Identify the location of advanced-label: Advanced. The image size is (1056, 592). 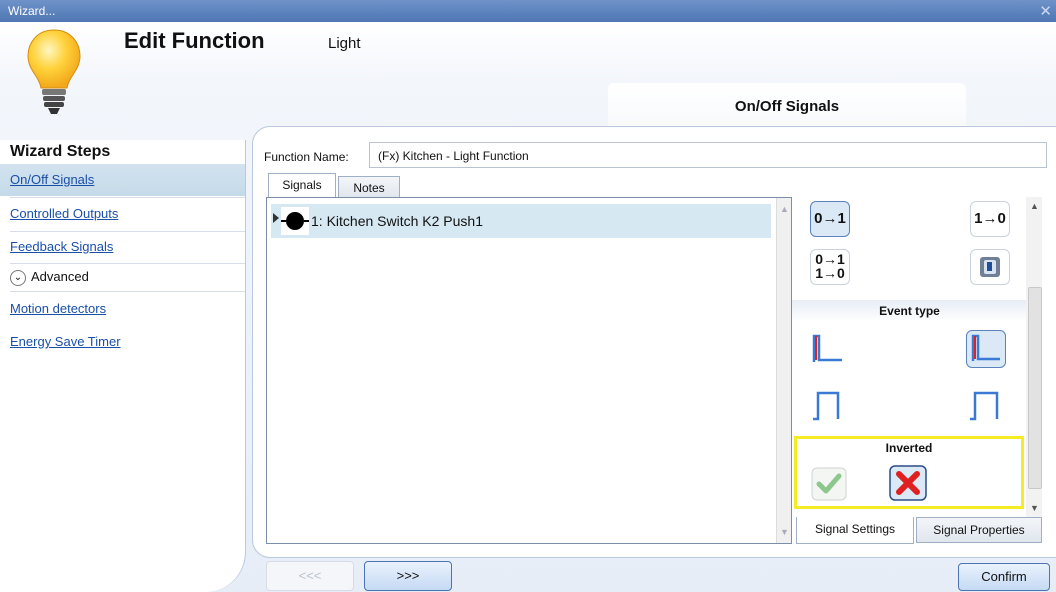
(60, 276).